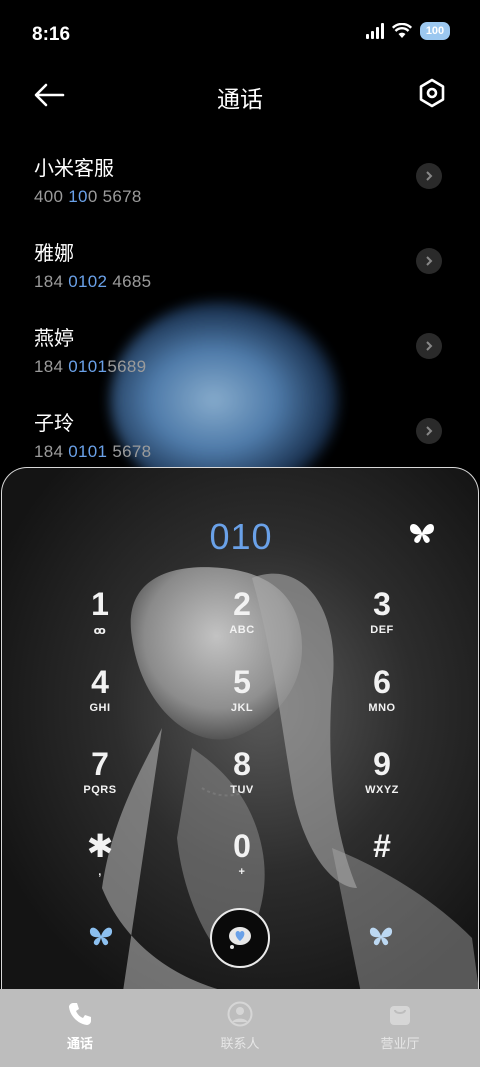 This screenshot has width=480, height=1067. Describe the element at coordinates (382, 863) in the screenshot. I see `key-hash: #` at that location.